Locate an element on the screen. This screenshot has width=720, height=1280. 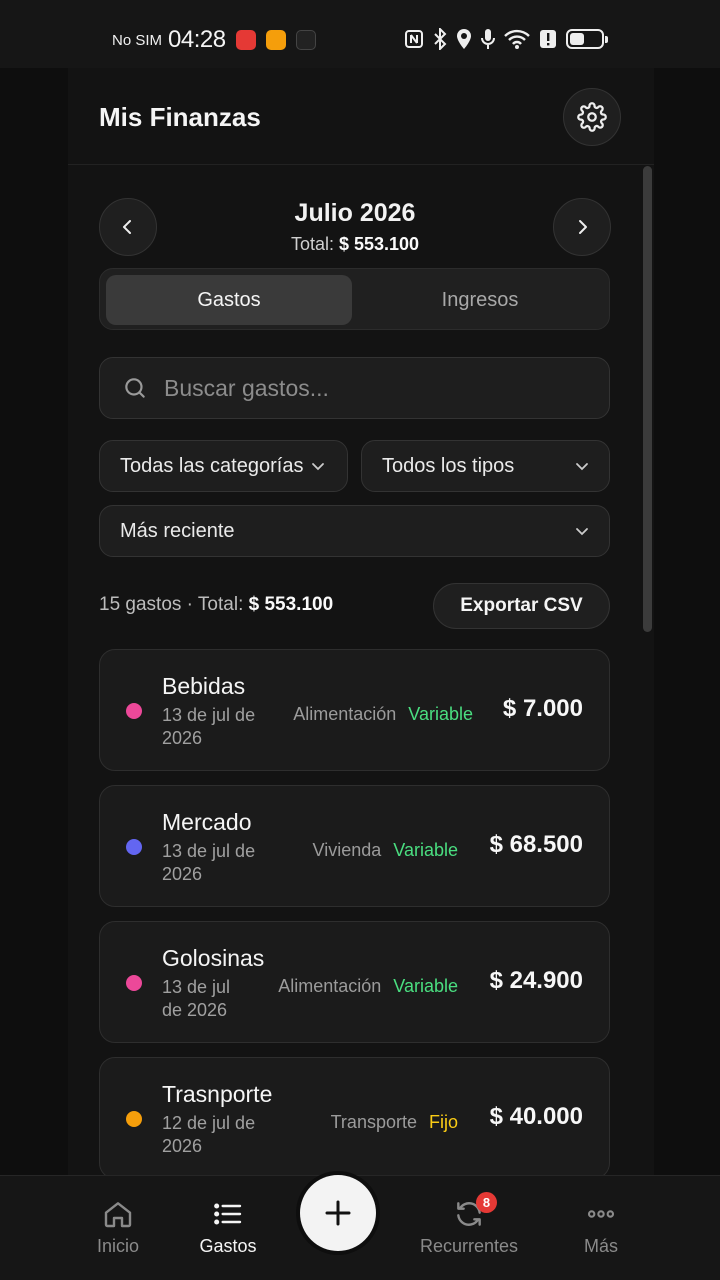
gear-icon is located at coordinates (592, 117).